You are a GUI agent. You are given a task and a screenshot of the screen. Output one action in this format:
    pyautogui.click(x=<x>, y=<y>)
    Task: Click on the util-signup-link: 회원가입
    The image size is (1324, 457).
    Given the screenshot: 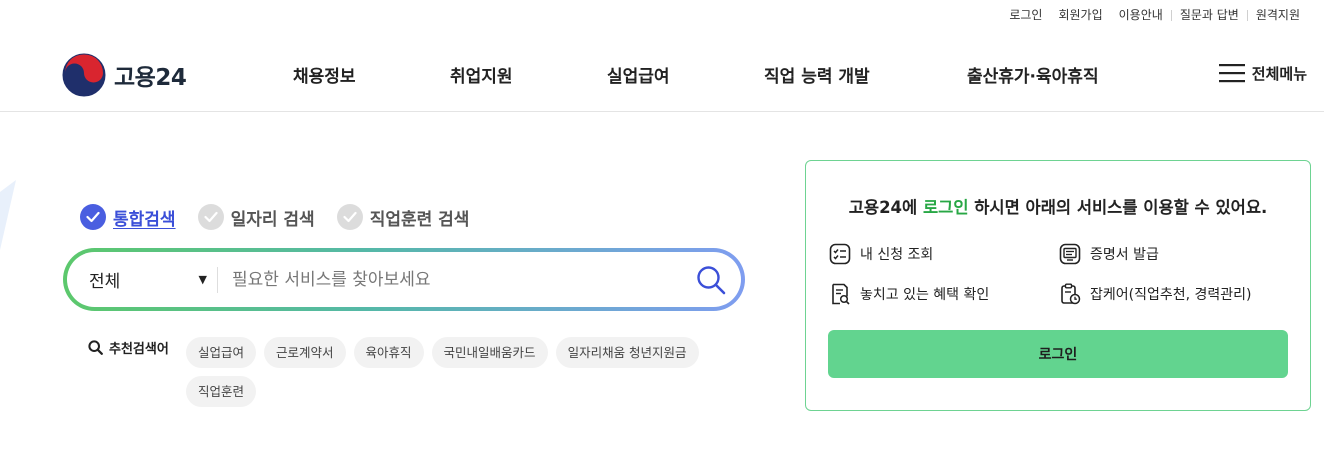 What is the action you would take?
    pyautogui.click(x=1080, y=15)
    